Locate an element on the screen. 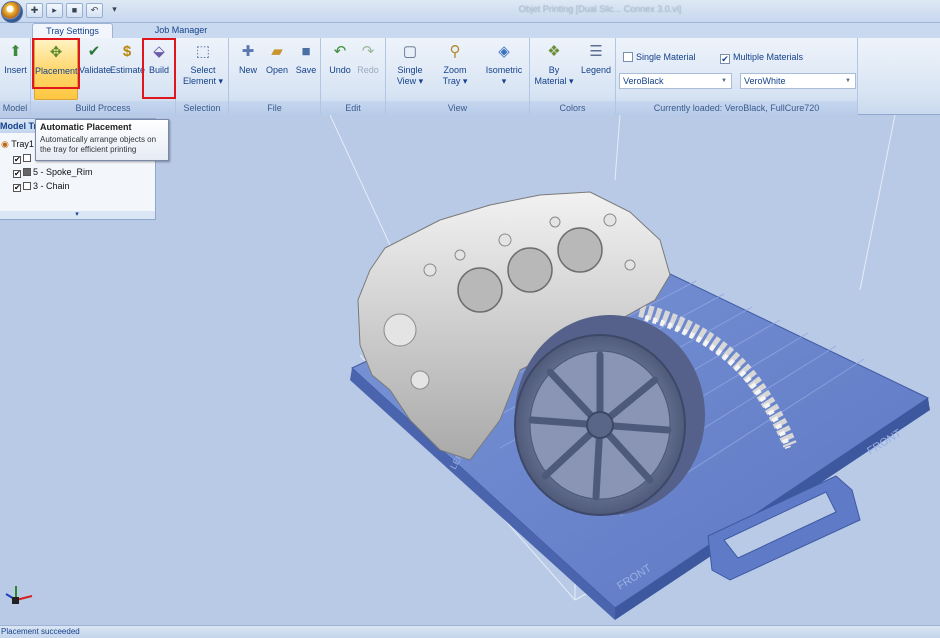 The height and width of the screenshot is (638, 940). redo-button: ↷ Redo is located at coordinates (368, 69).